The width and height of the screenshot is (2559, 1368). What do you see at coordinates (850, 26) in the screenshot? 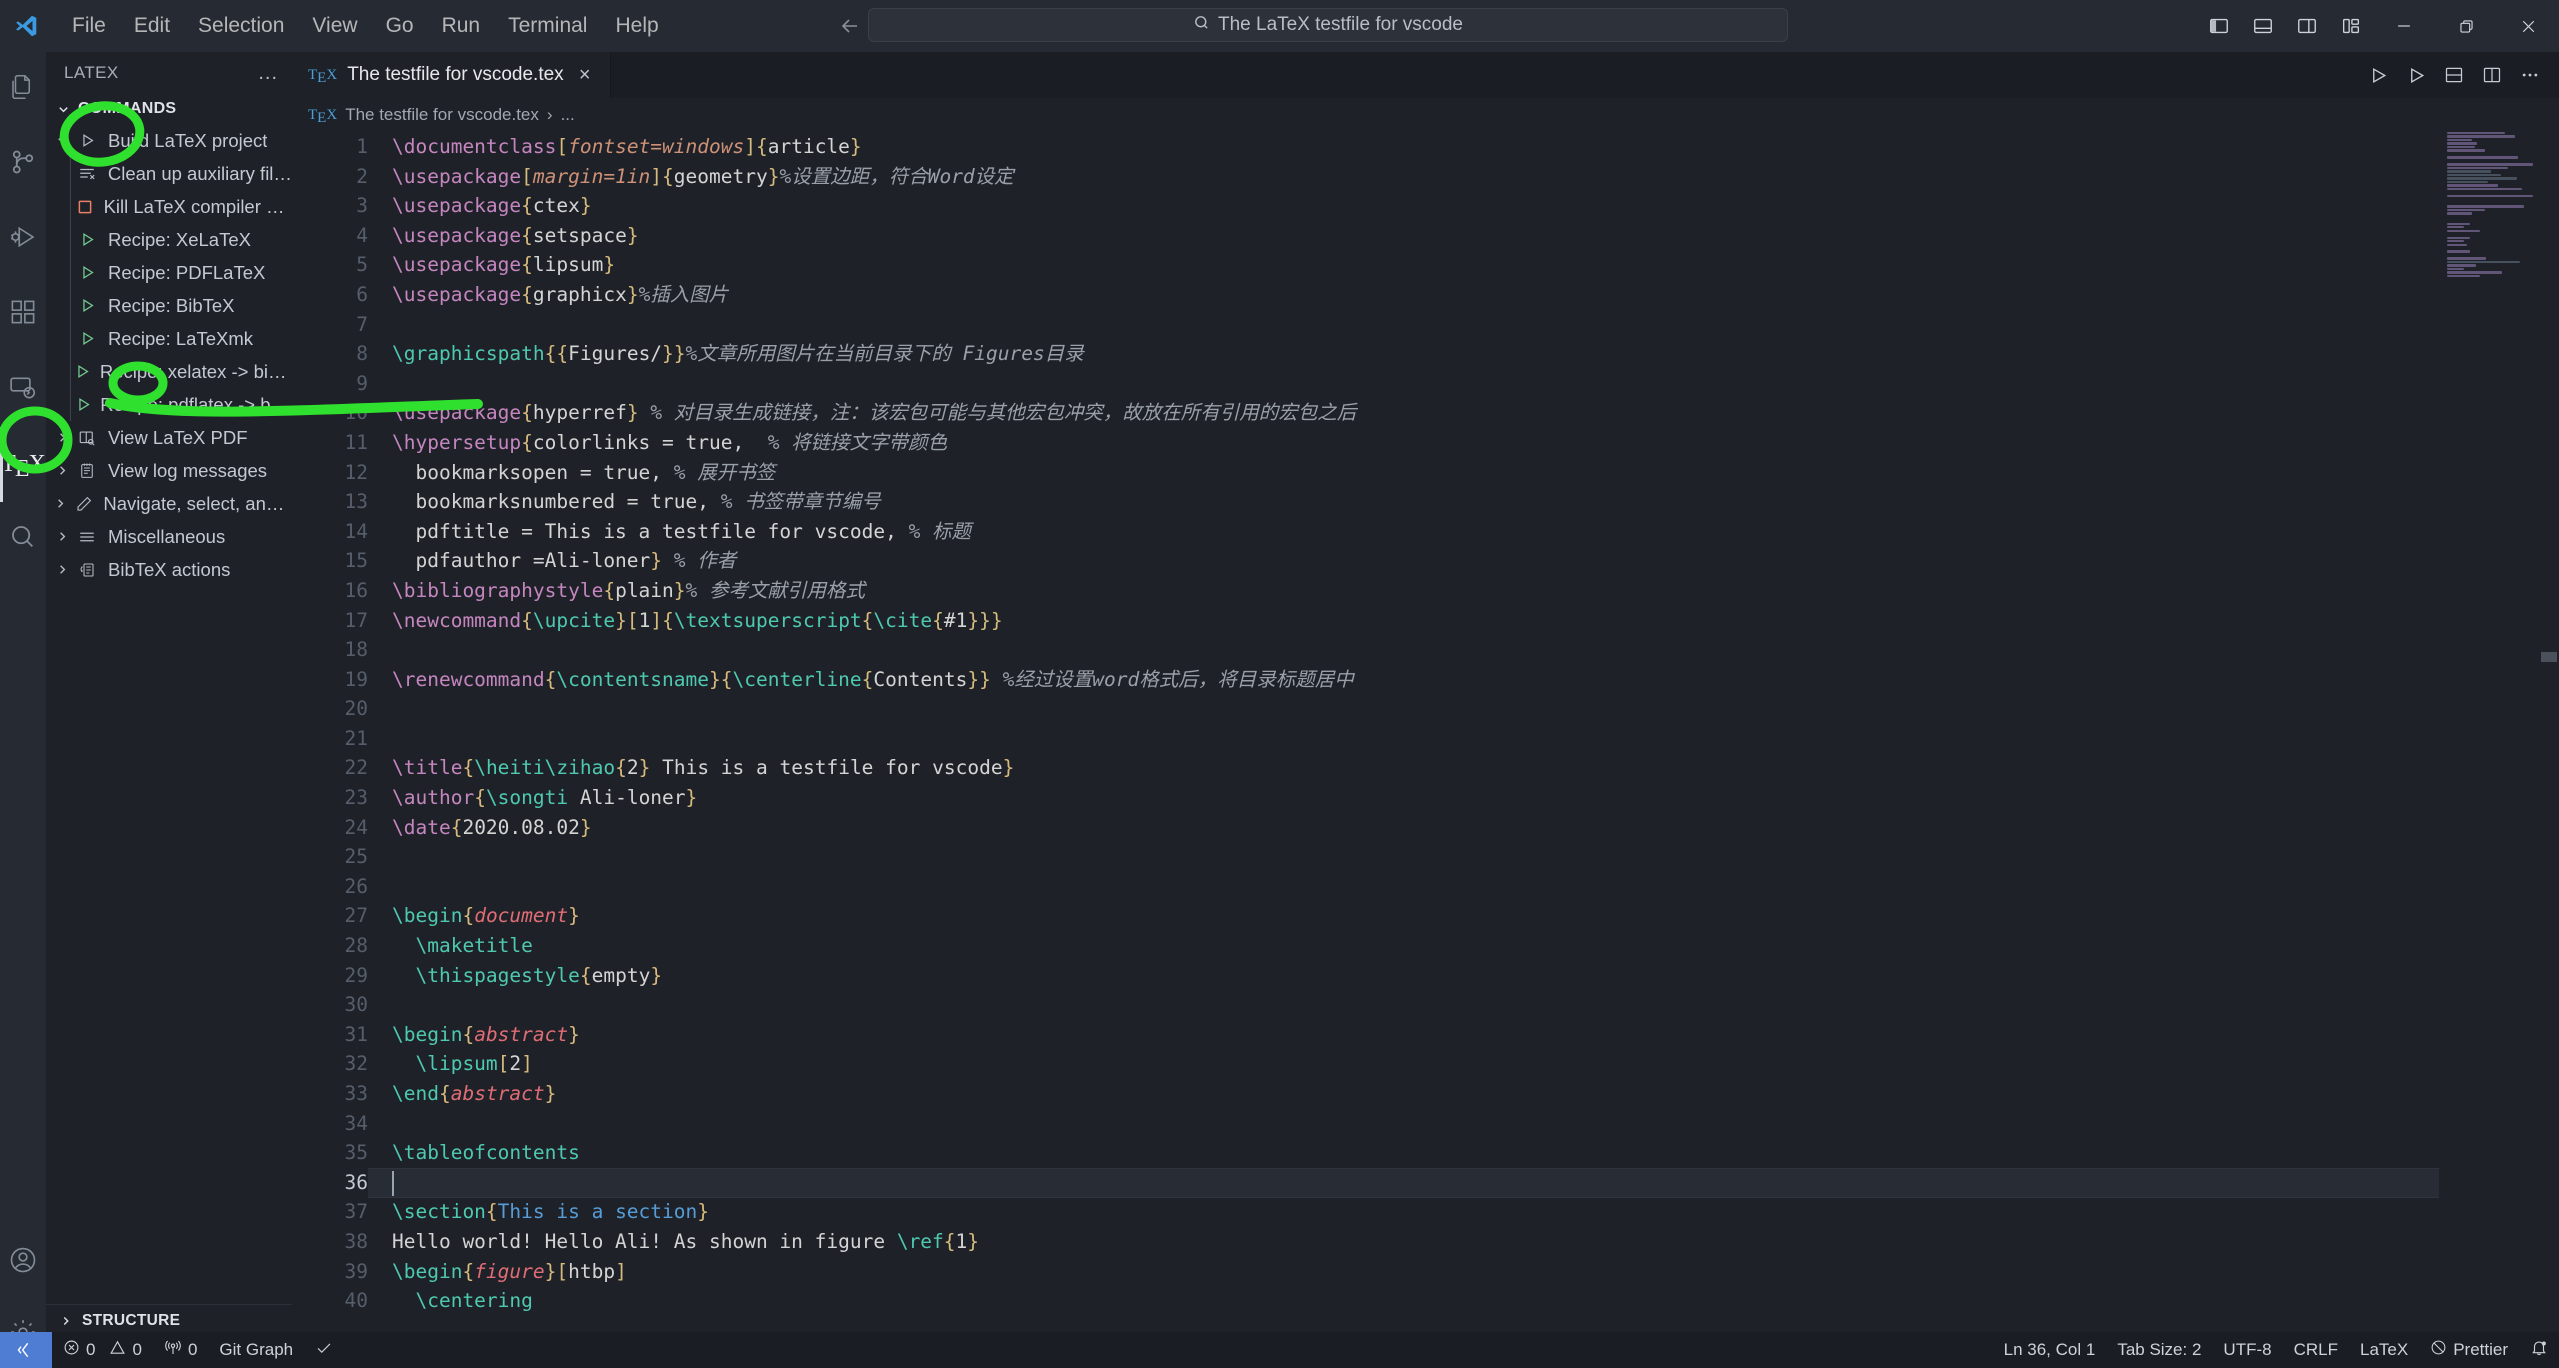
I see `back-arrow-icon` at bounding box center [850, 26].